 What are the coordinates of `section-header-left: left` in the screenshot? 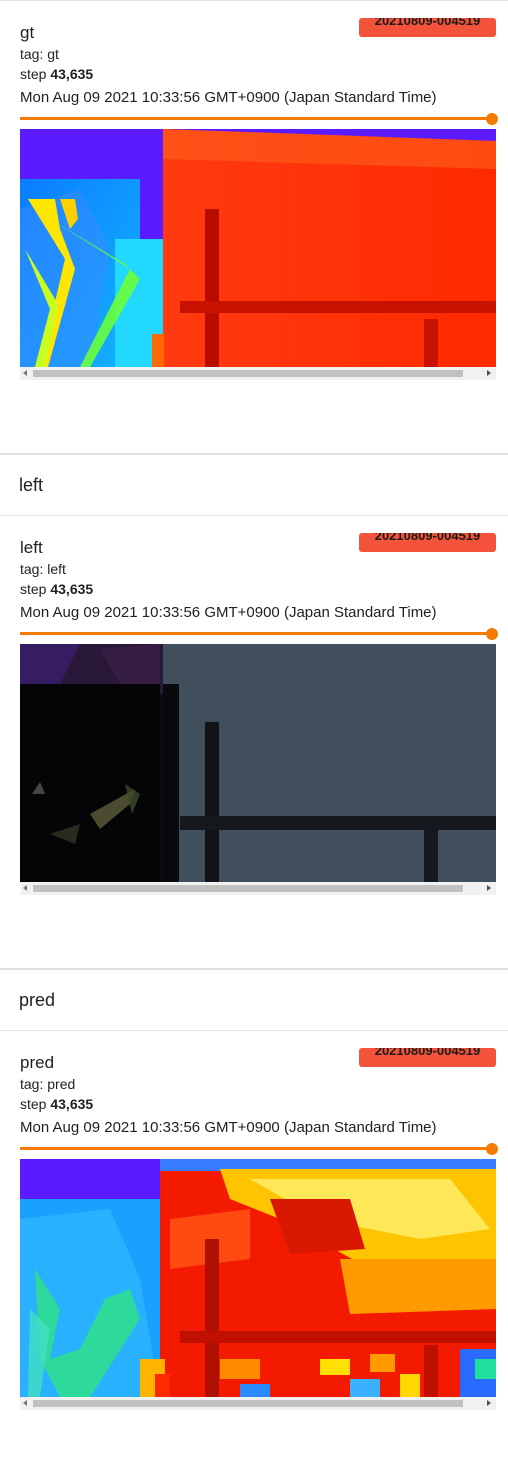 It's located at (254, 484).